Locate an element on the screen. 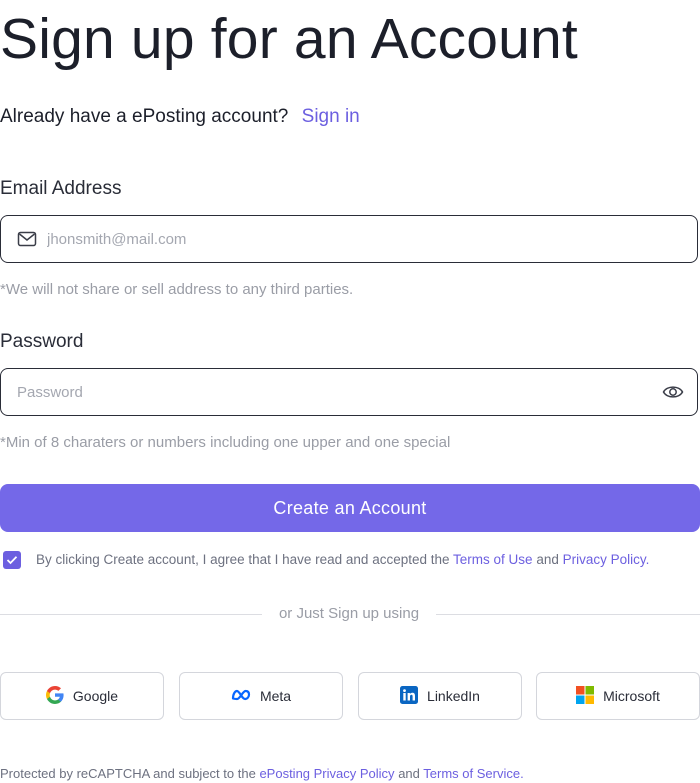 This screenshot has width=700, height=783. meta-signup-button: Meta is located at coordinates (261, 696).